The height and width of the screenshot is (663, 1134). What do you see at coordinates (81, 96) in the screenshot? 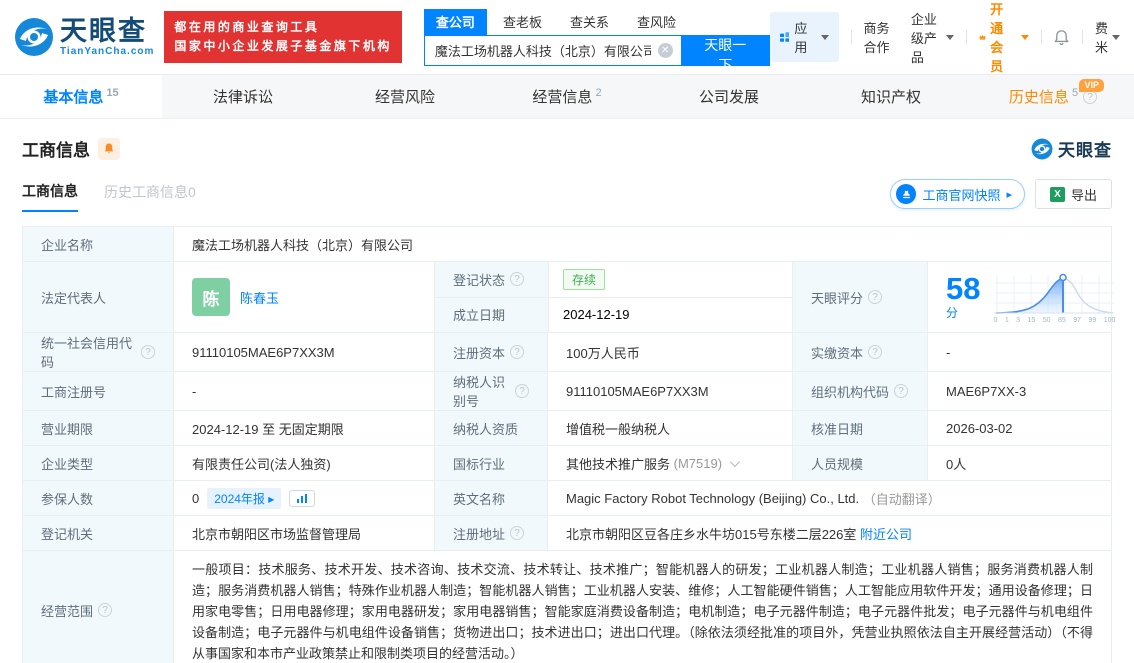
I see `tab-basic-info: 基本信息 15` at bounding box center [81, 96].